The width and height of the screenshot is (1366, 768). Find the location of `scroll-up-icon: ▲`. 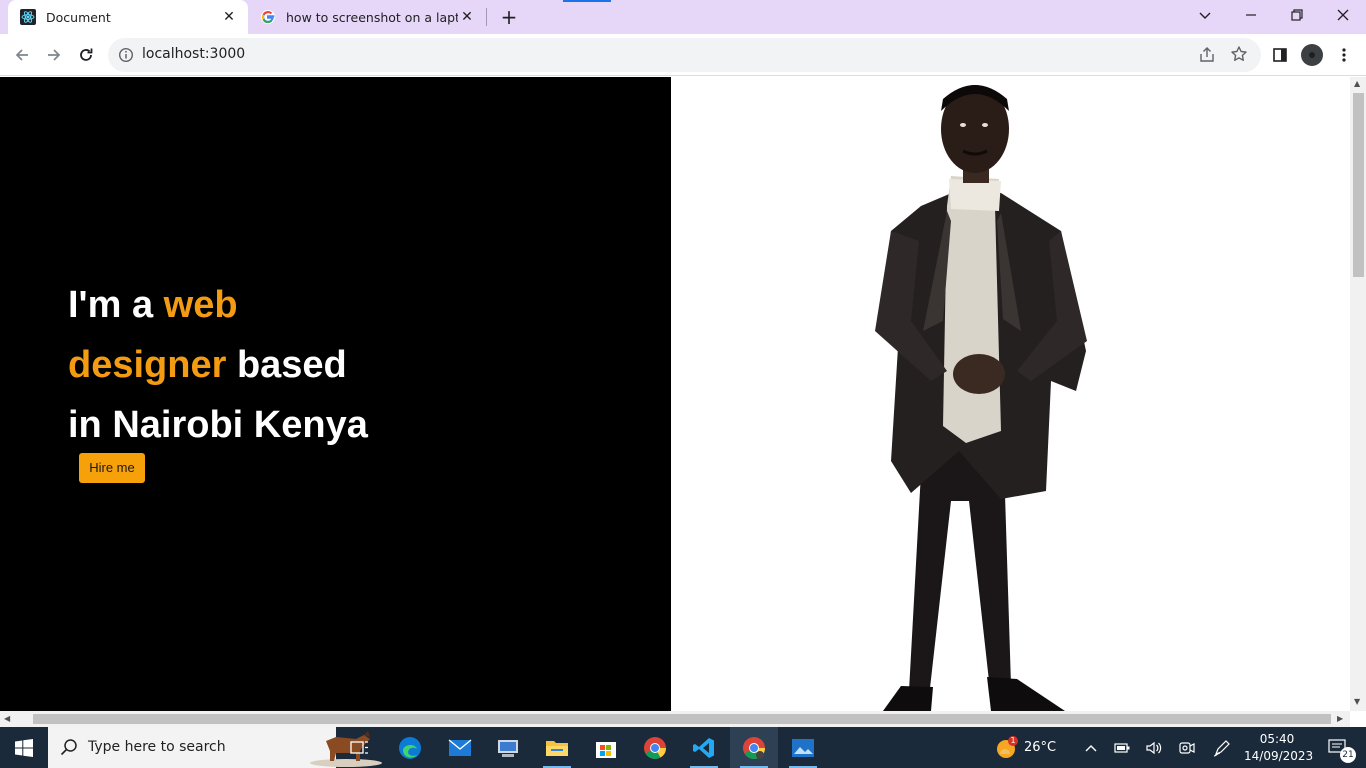

scroll-up-icon: ▲ is located at coordinates (1357, 83).